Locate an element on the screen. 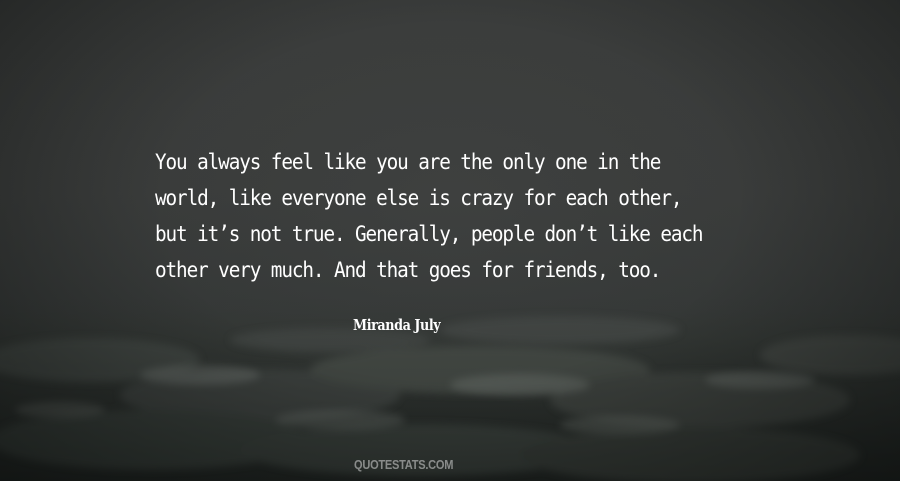 This screenshot has height=481, width=900. site-watermark: QUOTESTATS.COM is located at coordinates (404, 464).